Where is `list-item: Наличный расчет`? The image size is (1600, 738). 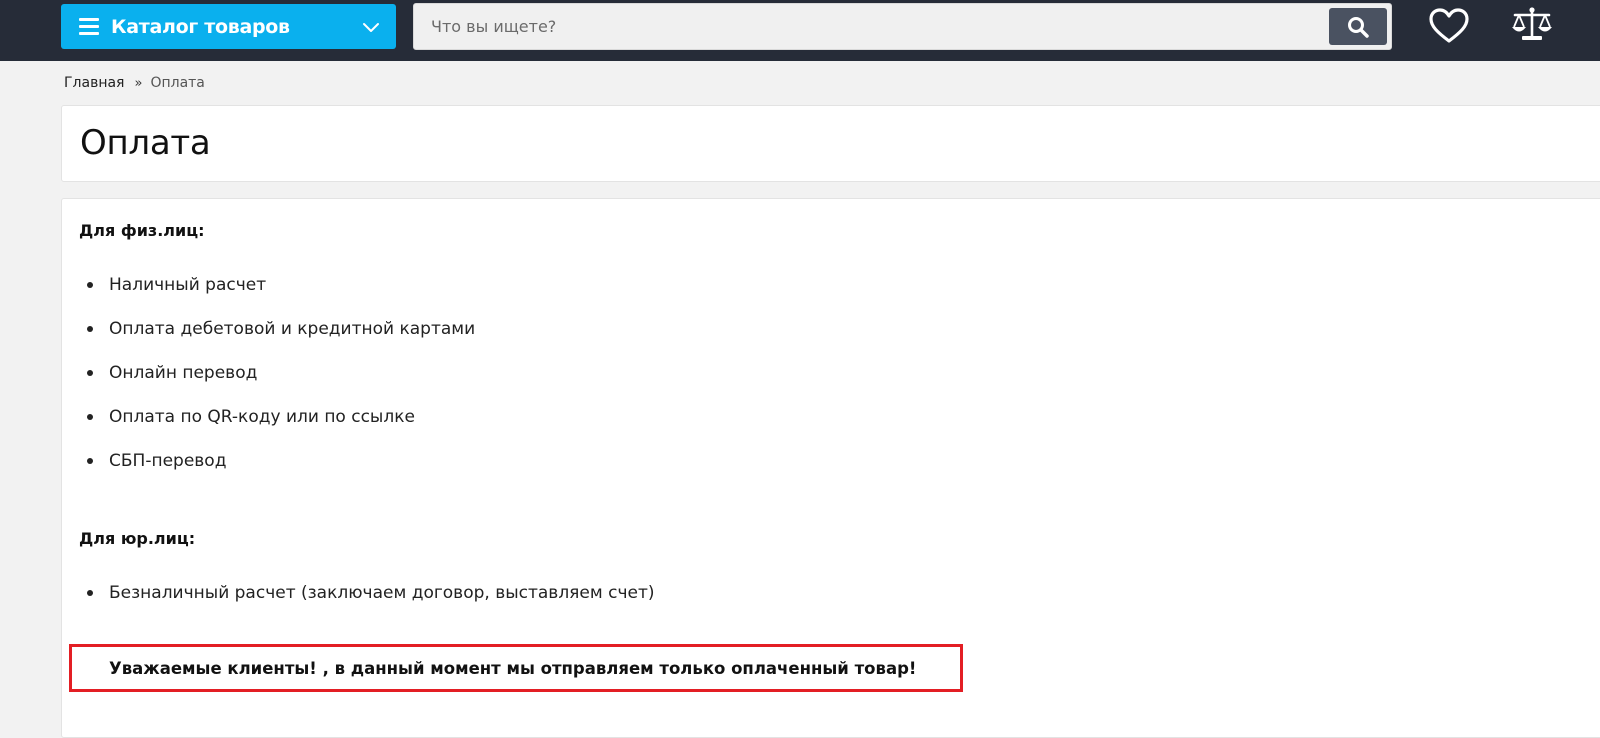 list-item: Наличный расчет is located at coordinates (281, 296).